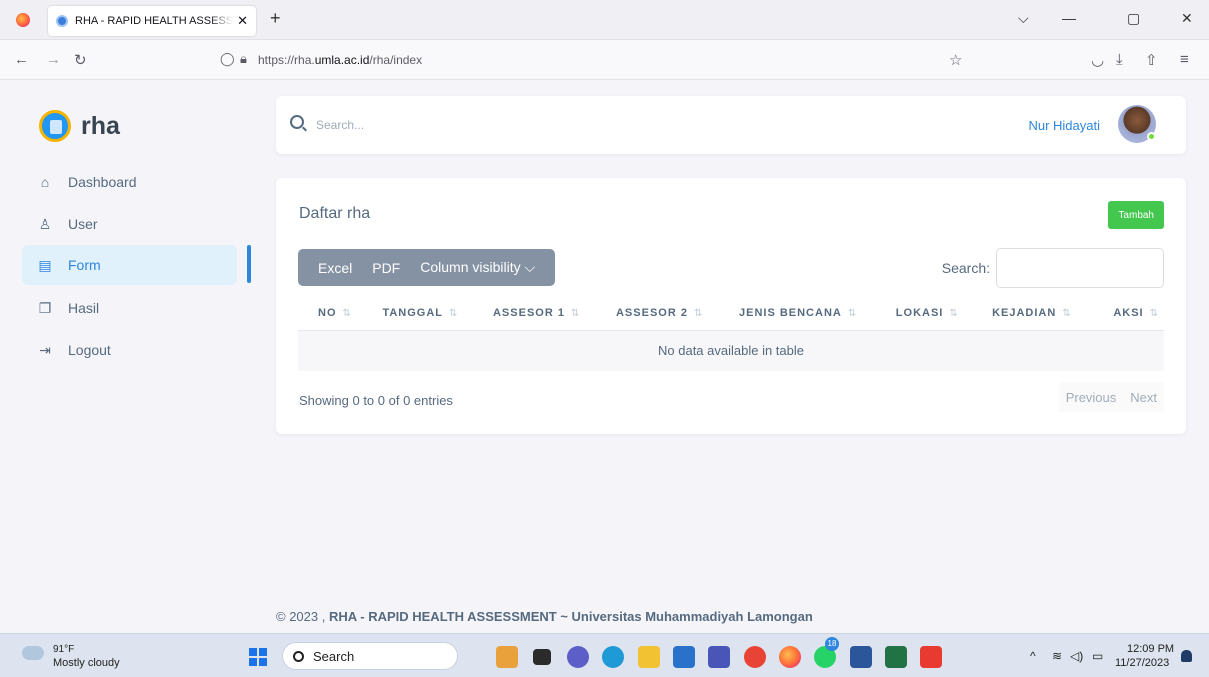  What do you see at coordinates (129, 265) in the screenshot?
I see `sidebar-item-form: ▤ Form` at bounding box center [129, 265].